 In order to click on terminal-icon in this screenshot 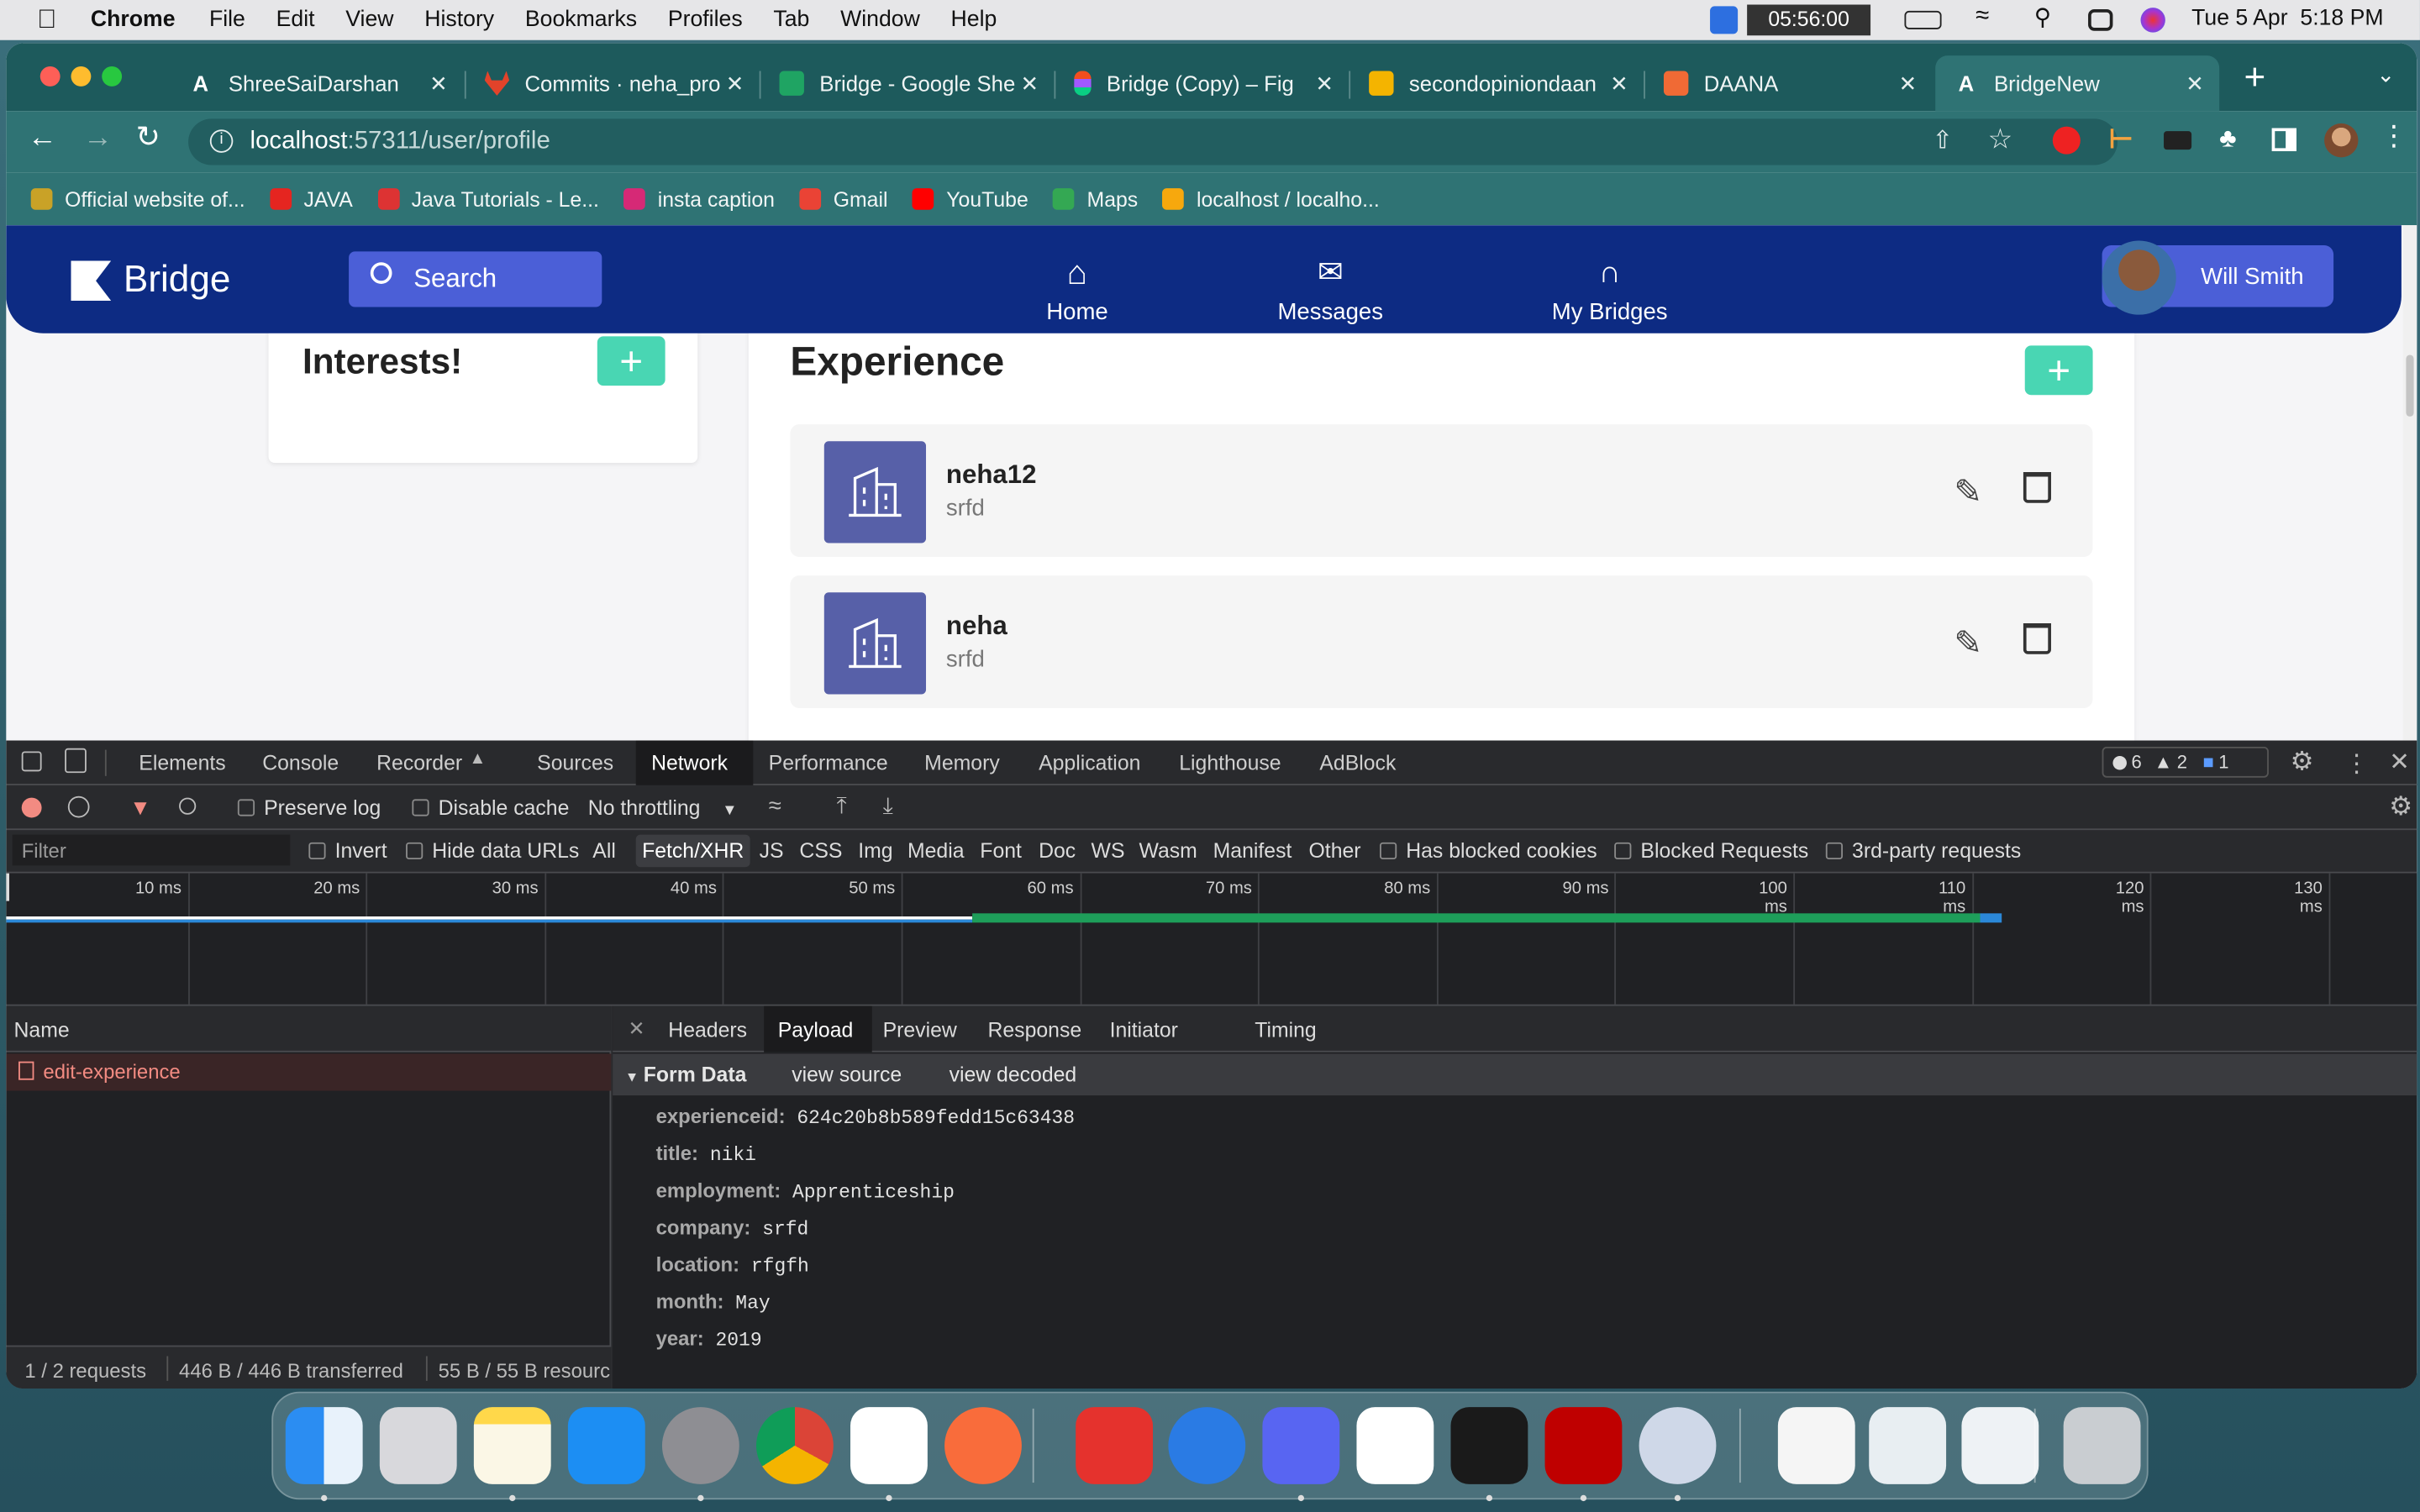, I will do `click(1489, 1445)`.